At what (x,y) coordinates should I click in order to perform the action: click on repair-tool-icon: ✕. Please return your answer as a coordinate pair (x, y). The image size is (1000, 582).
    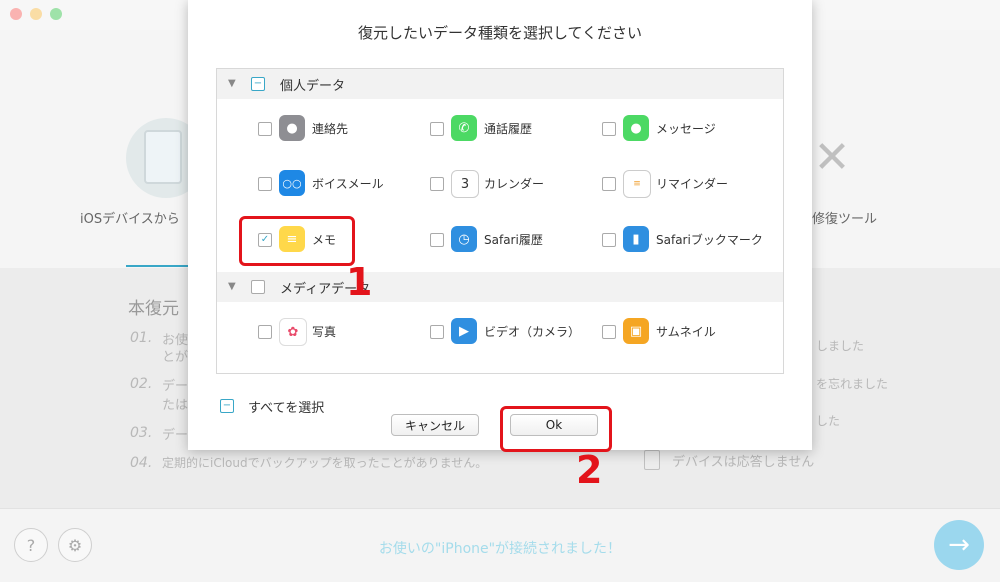
    Looking at the image, I should click on (832, 158).